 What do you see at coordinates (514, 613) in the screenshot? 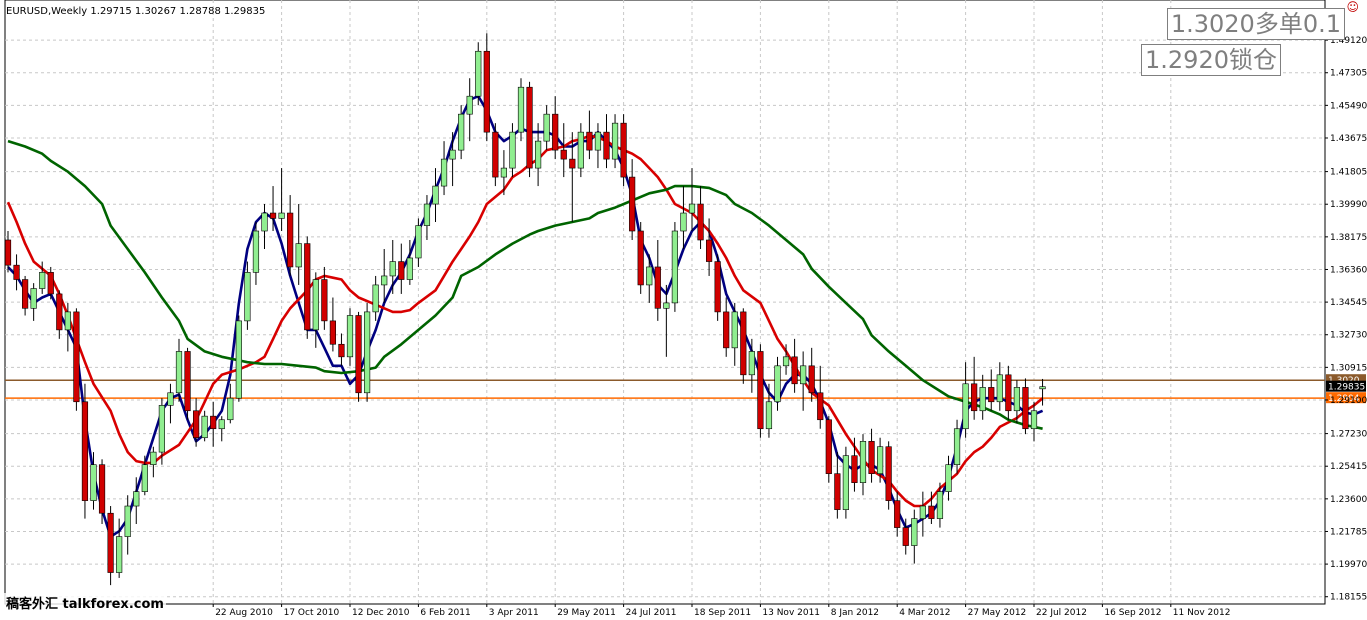
I see `x-tick-label: 3 Apr 2011` at bounding box center [514, 613].